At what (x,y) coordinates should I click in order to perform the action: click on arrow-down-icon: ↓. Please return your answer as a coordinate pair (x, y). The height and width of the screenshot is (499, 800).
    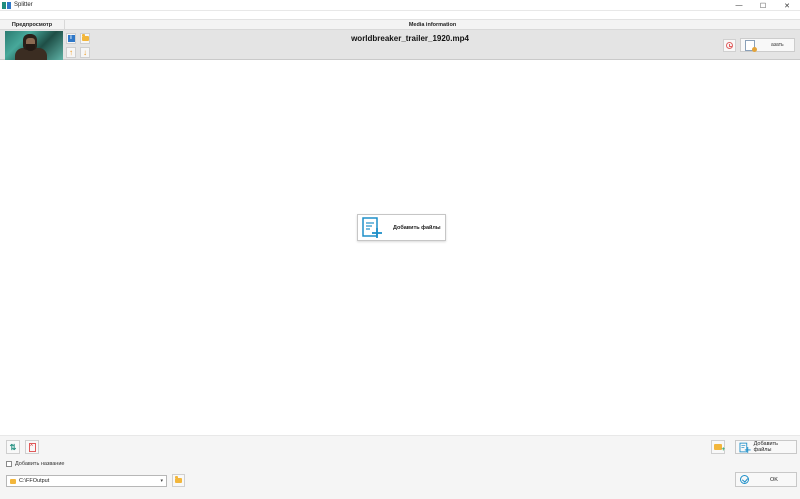
    Looking at the image, I should click on (85, 52).